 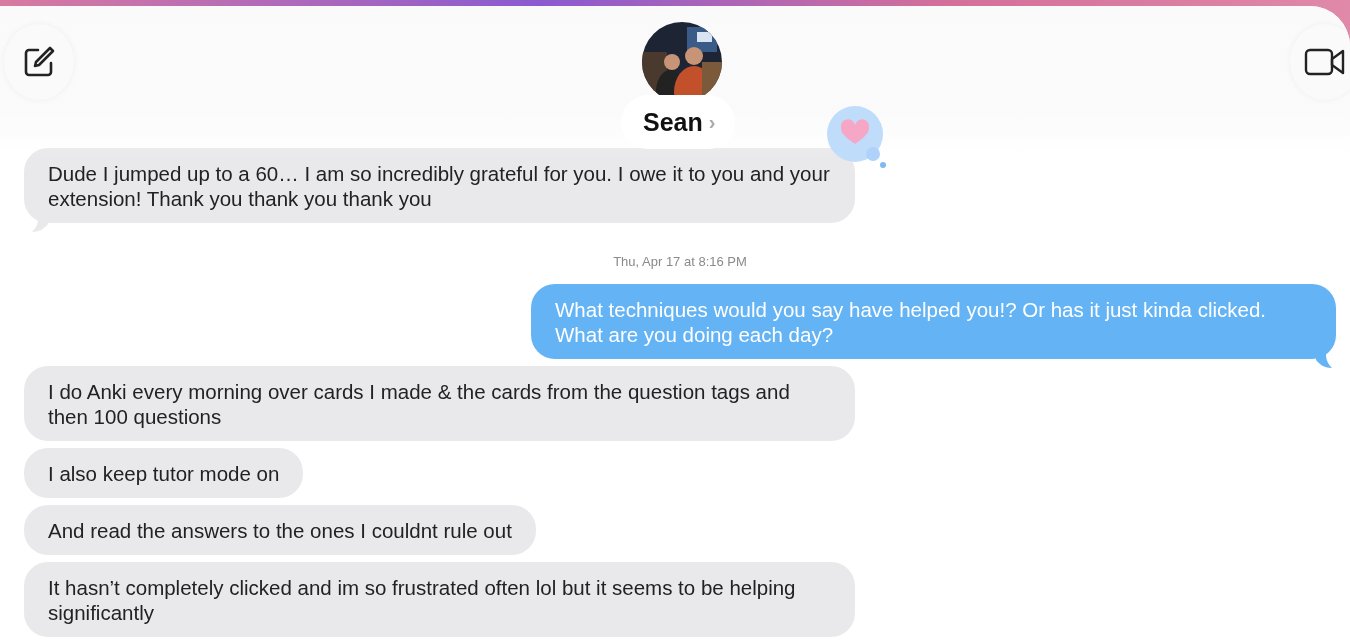 What do you see at coordinates (39, 62) in the screenshot?
I see `compose-icon` at bounding box center [39, 62].